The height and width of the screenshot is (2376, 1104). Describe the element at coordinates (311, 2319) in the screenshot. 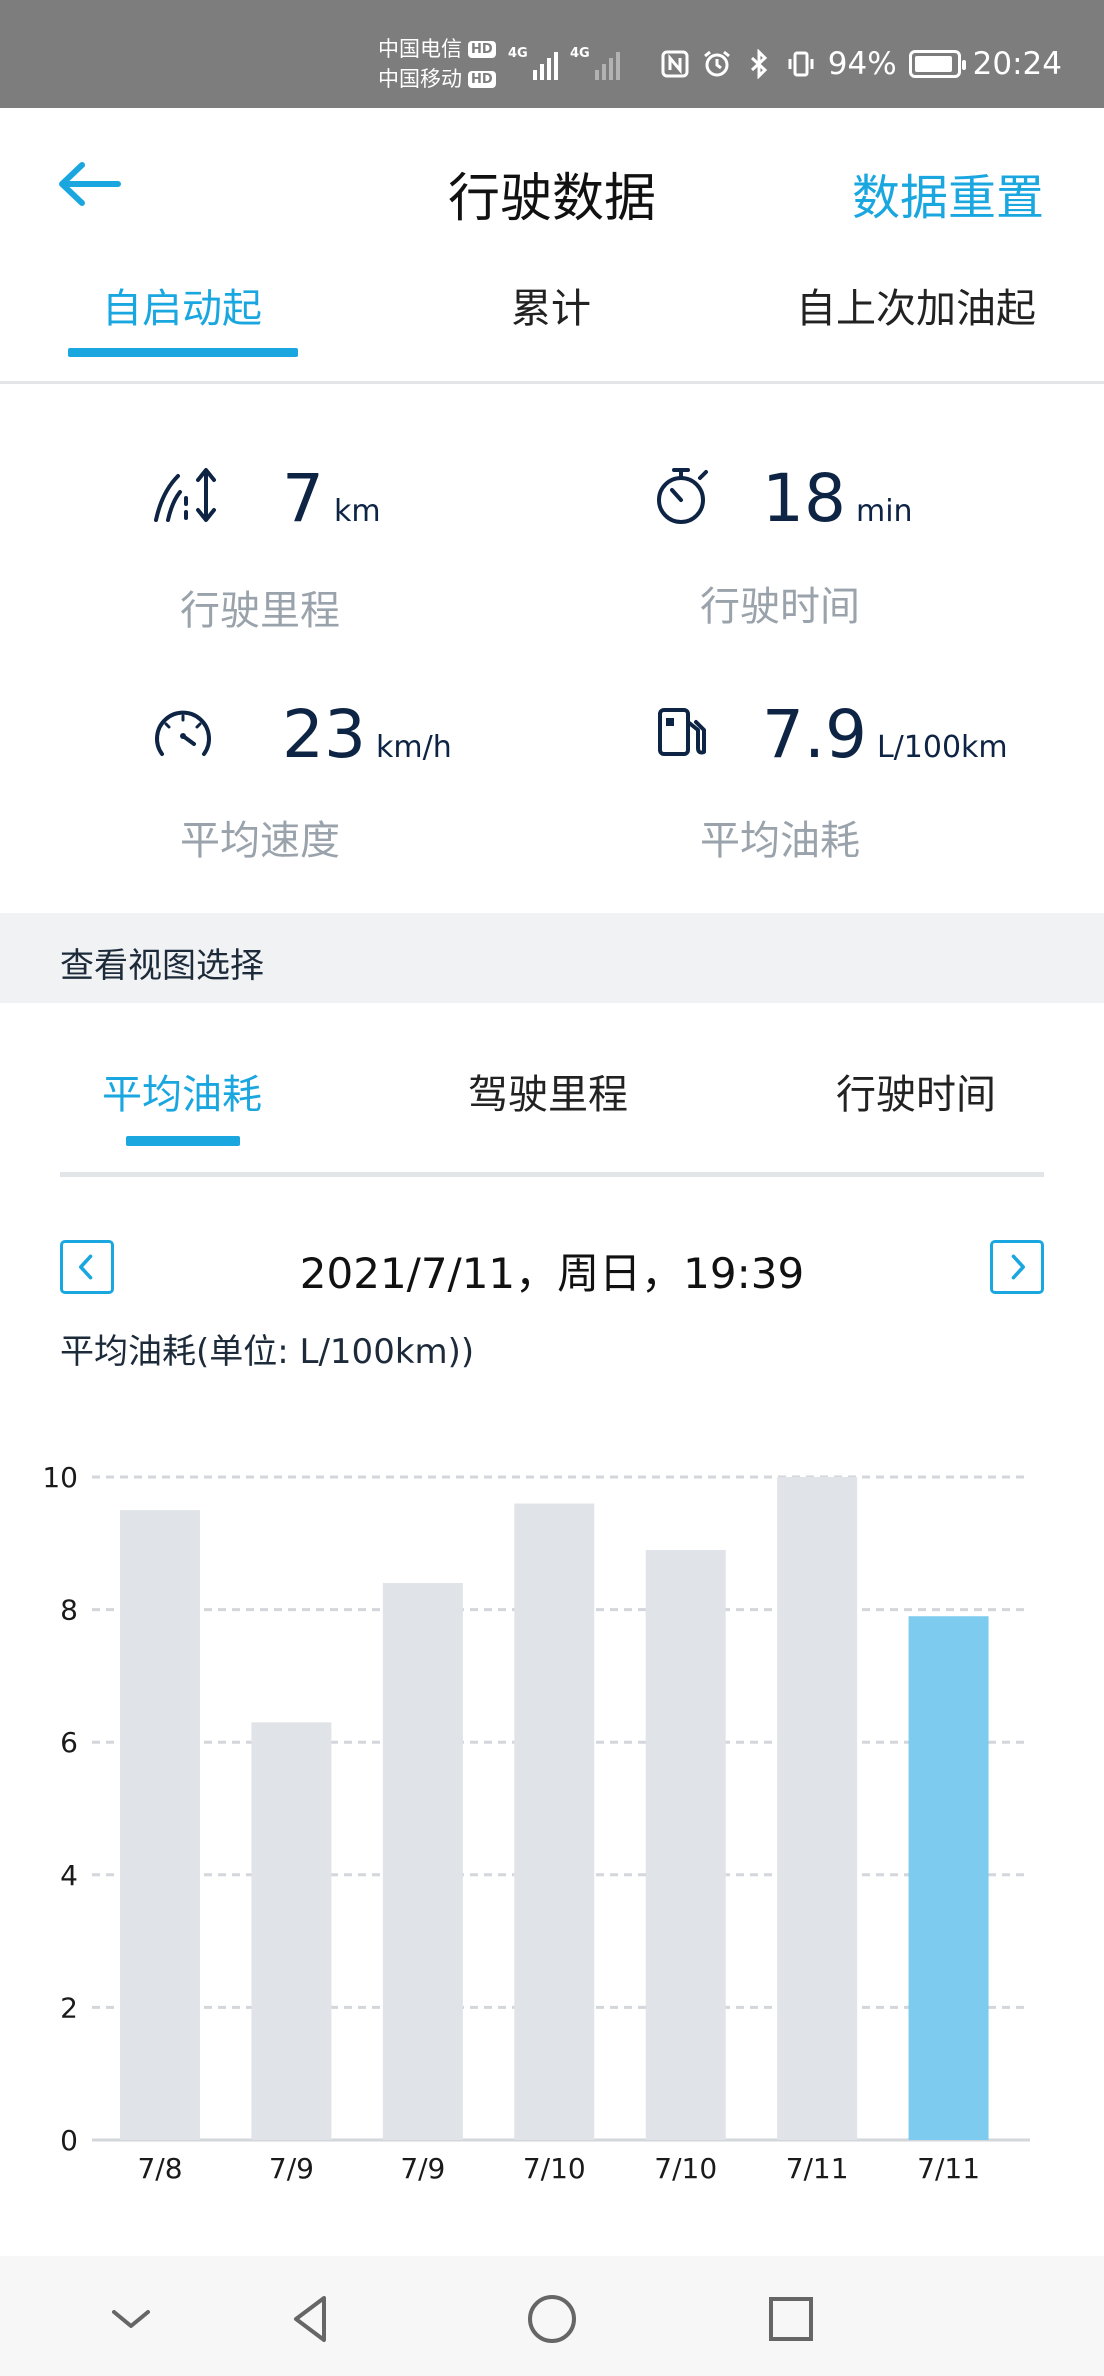

I see `back-triangle-icon` at that location.